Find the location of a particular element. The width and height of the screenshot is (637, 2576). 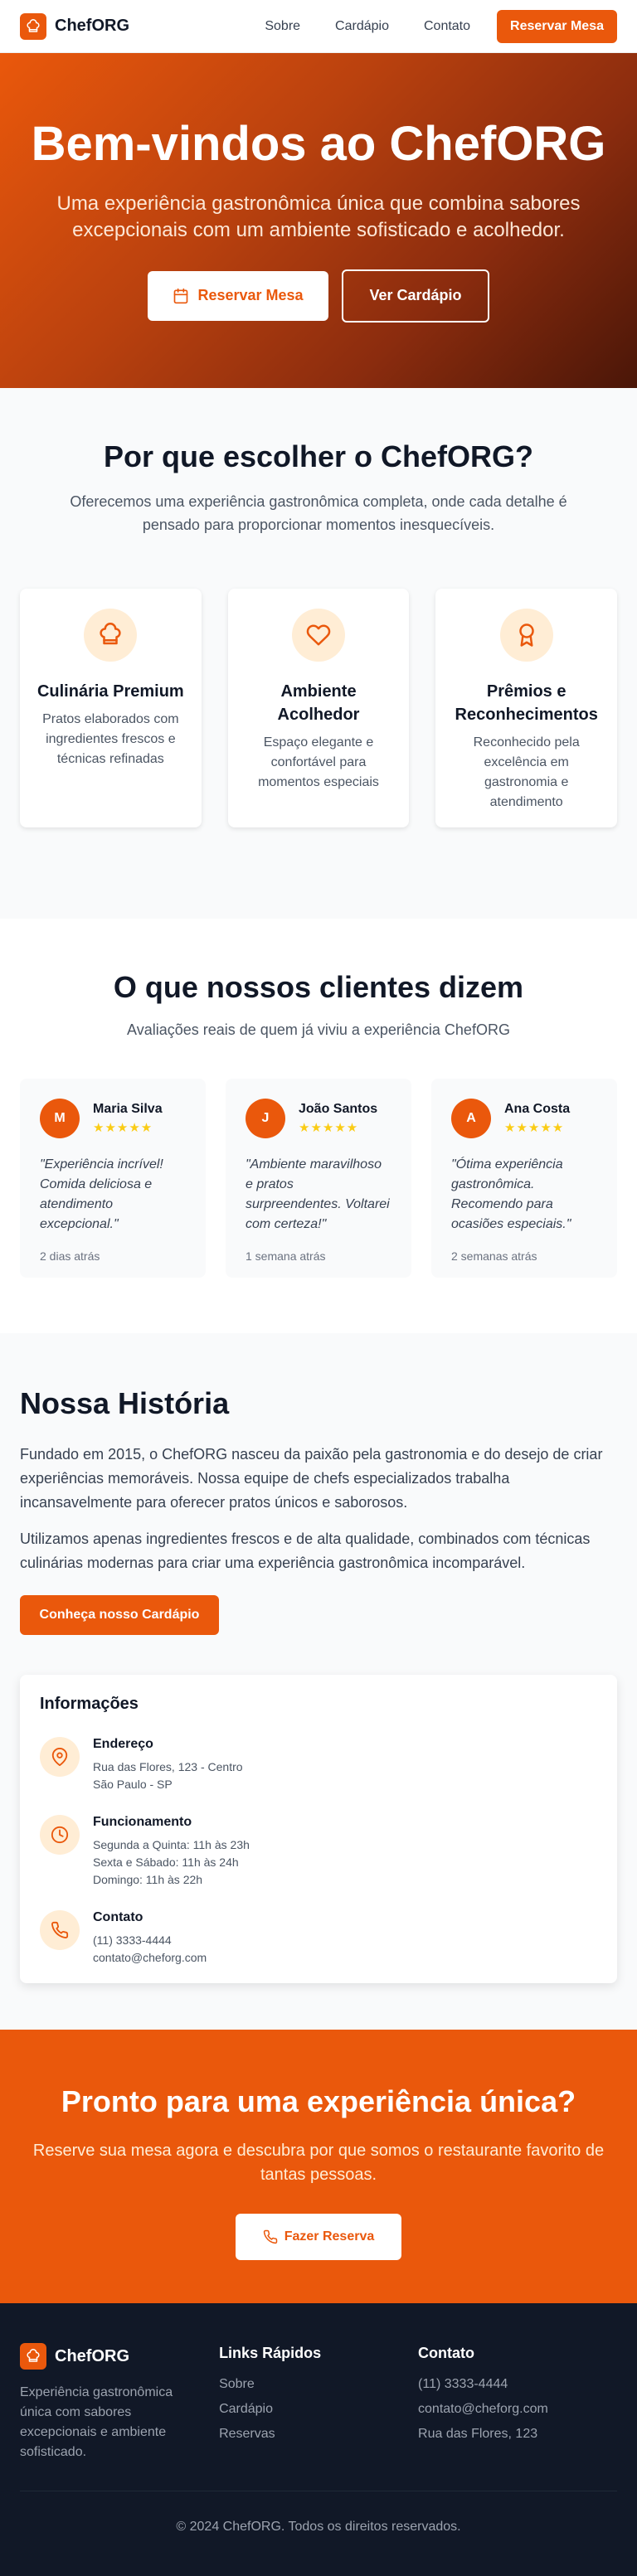

footer-link-sobre: Sobre is located at coordinates (318, 2384).